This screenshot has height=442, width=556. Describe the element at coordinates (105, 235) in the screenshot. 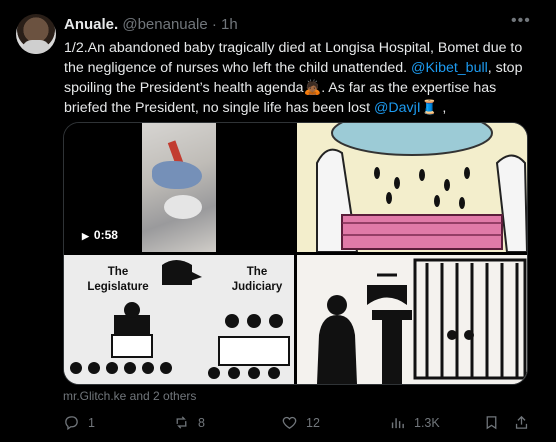

I see `video-duration: 0:58` at that location.